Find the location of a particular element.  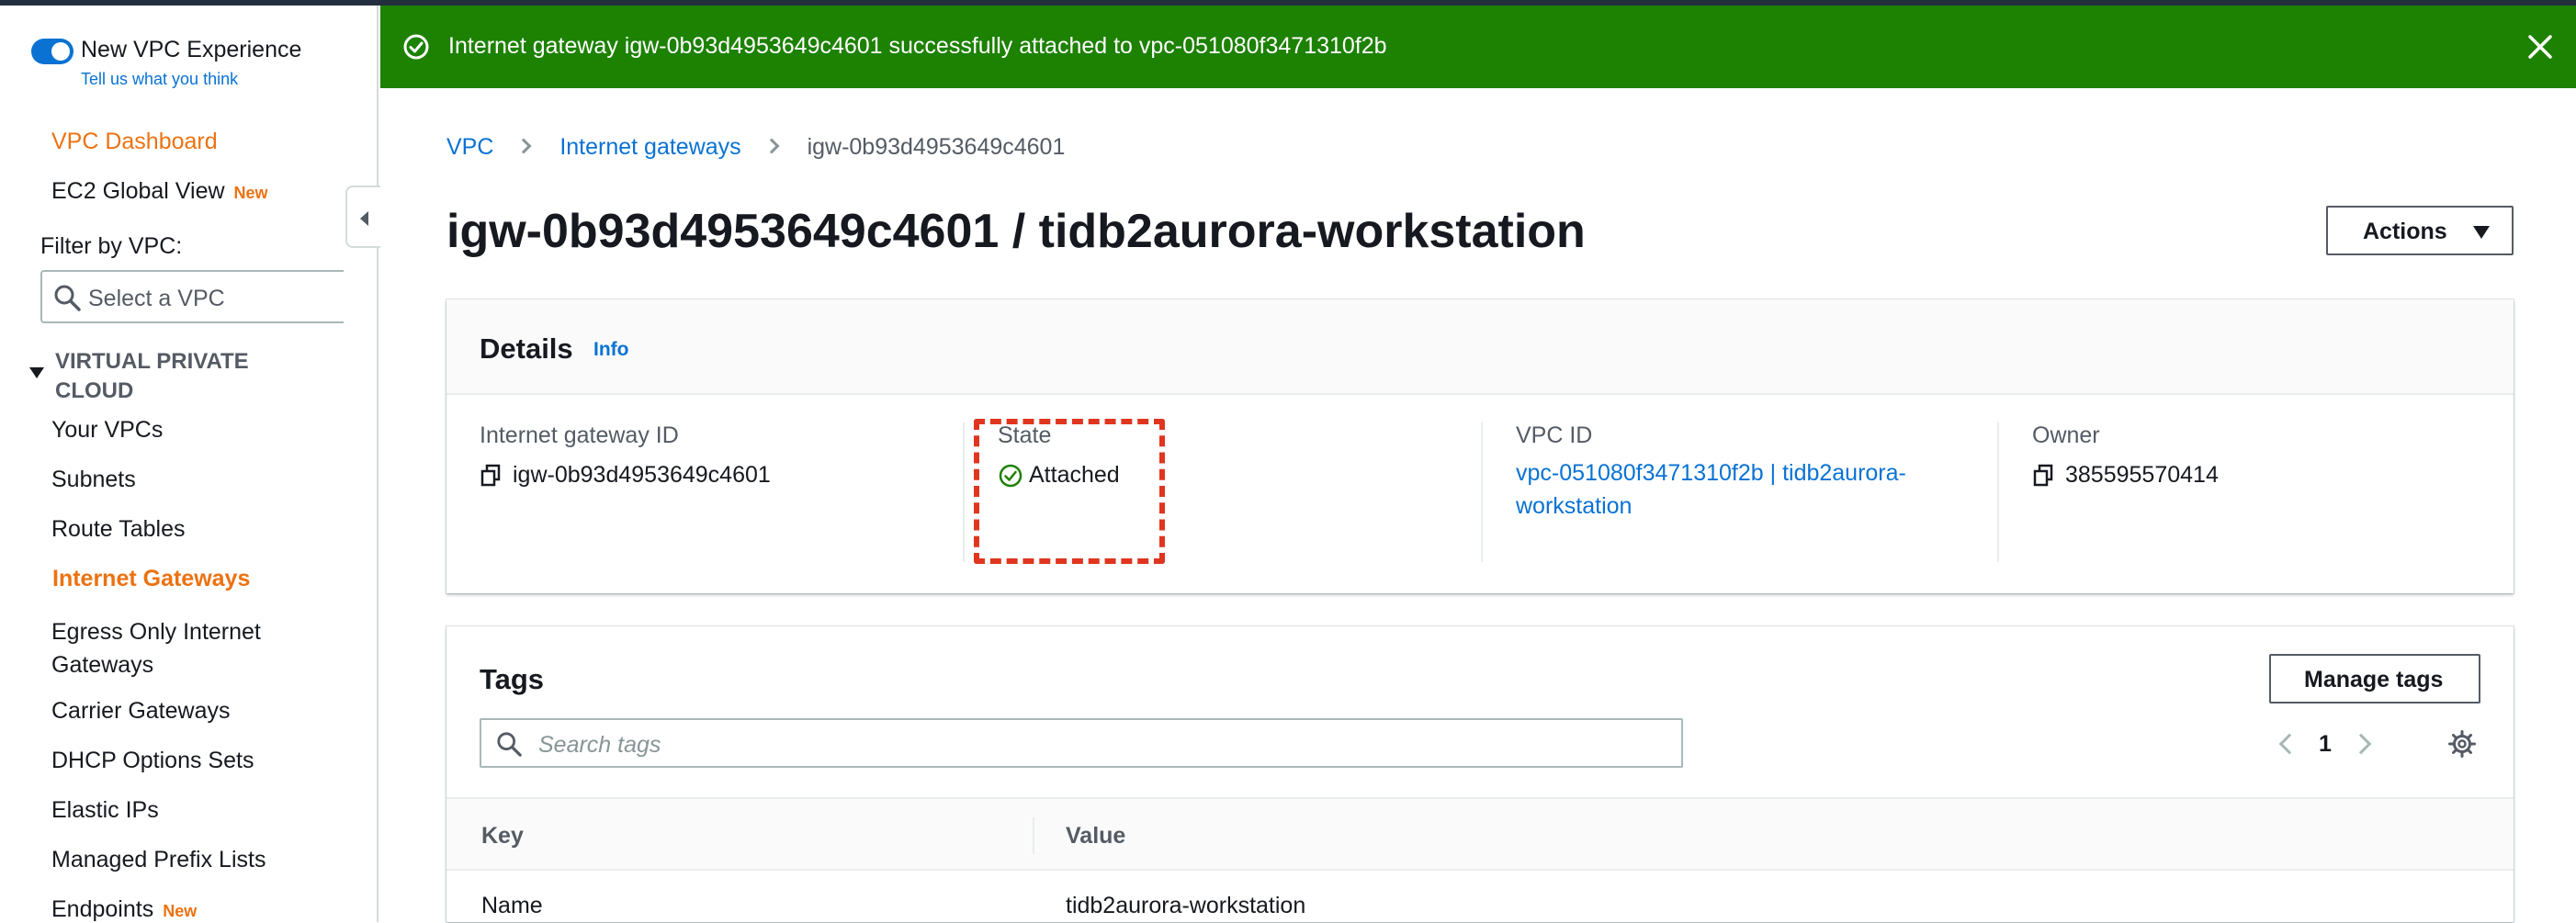

gateway-id-label: Internet gateway ID is located at coordinates (579, 435).